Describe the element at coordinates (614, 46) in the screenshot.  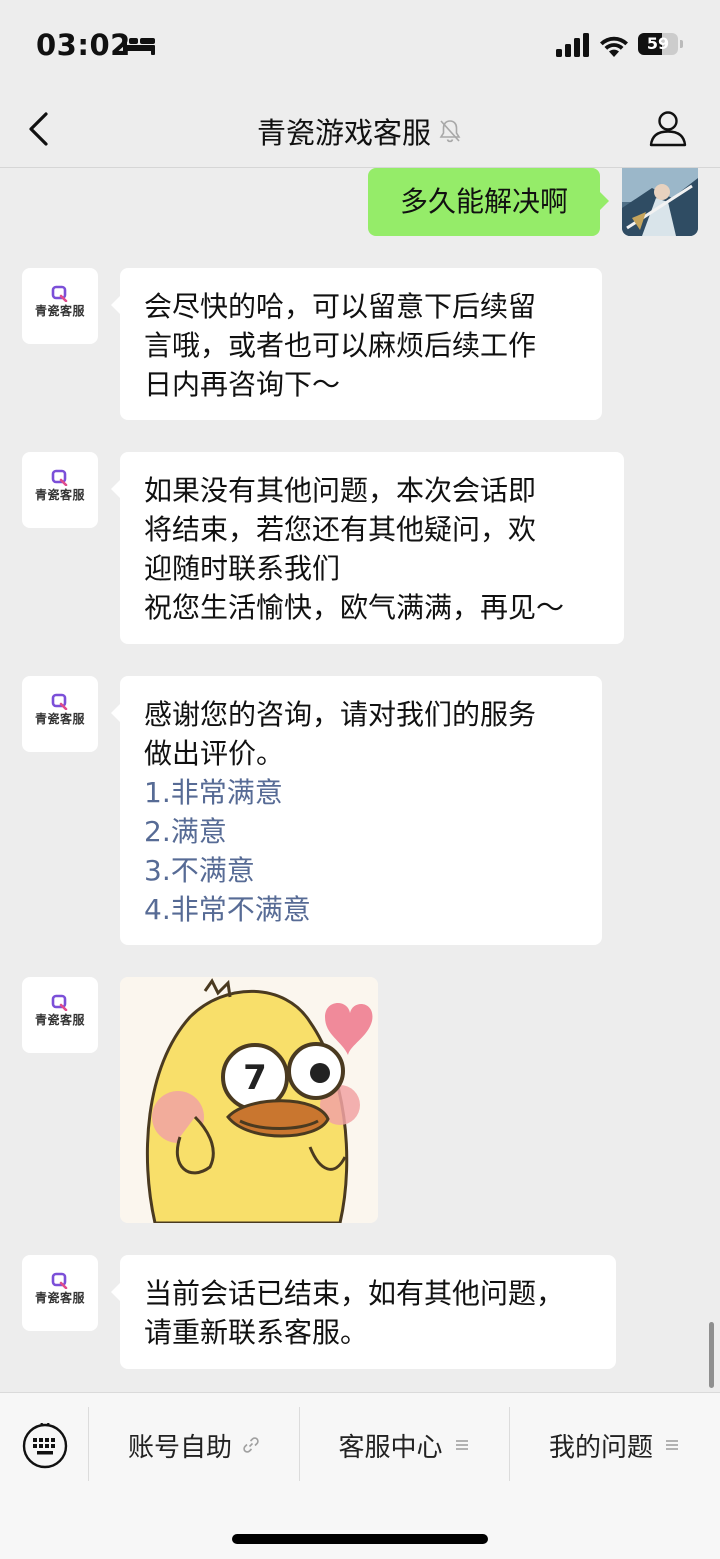
I see `wifi-icon` at that location.